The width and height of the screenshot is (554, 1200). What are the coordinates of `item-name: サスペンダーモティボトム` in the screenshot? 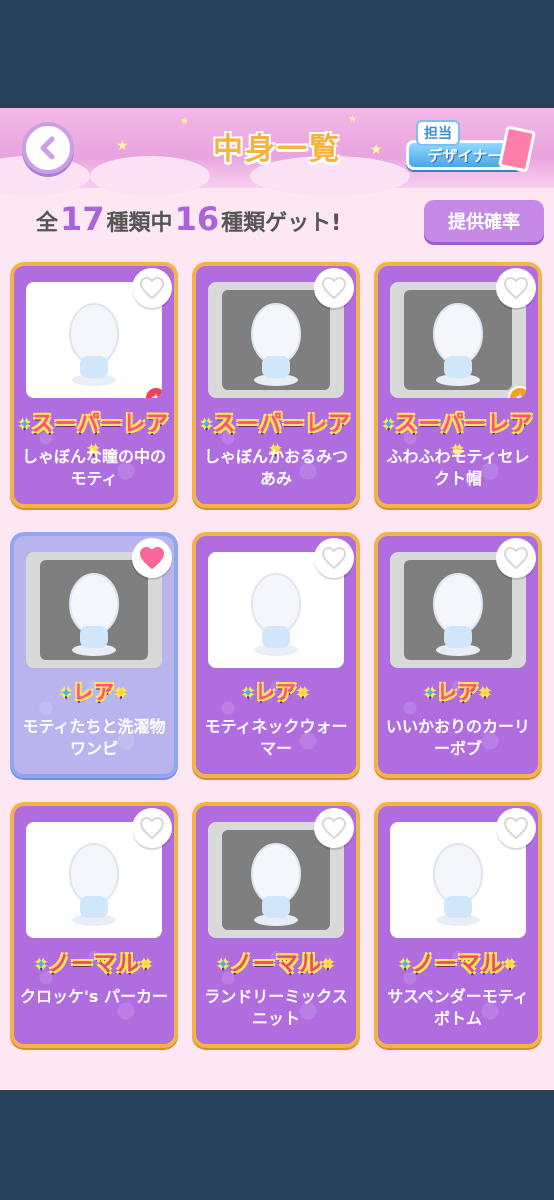 It's located at (458, 1007).